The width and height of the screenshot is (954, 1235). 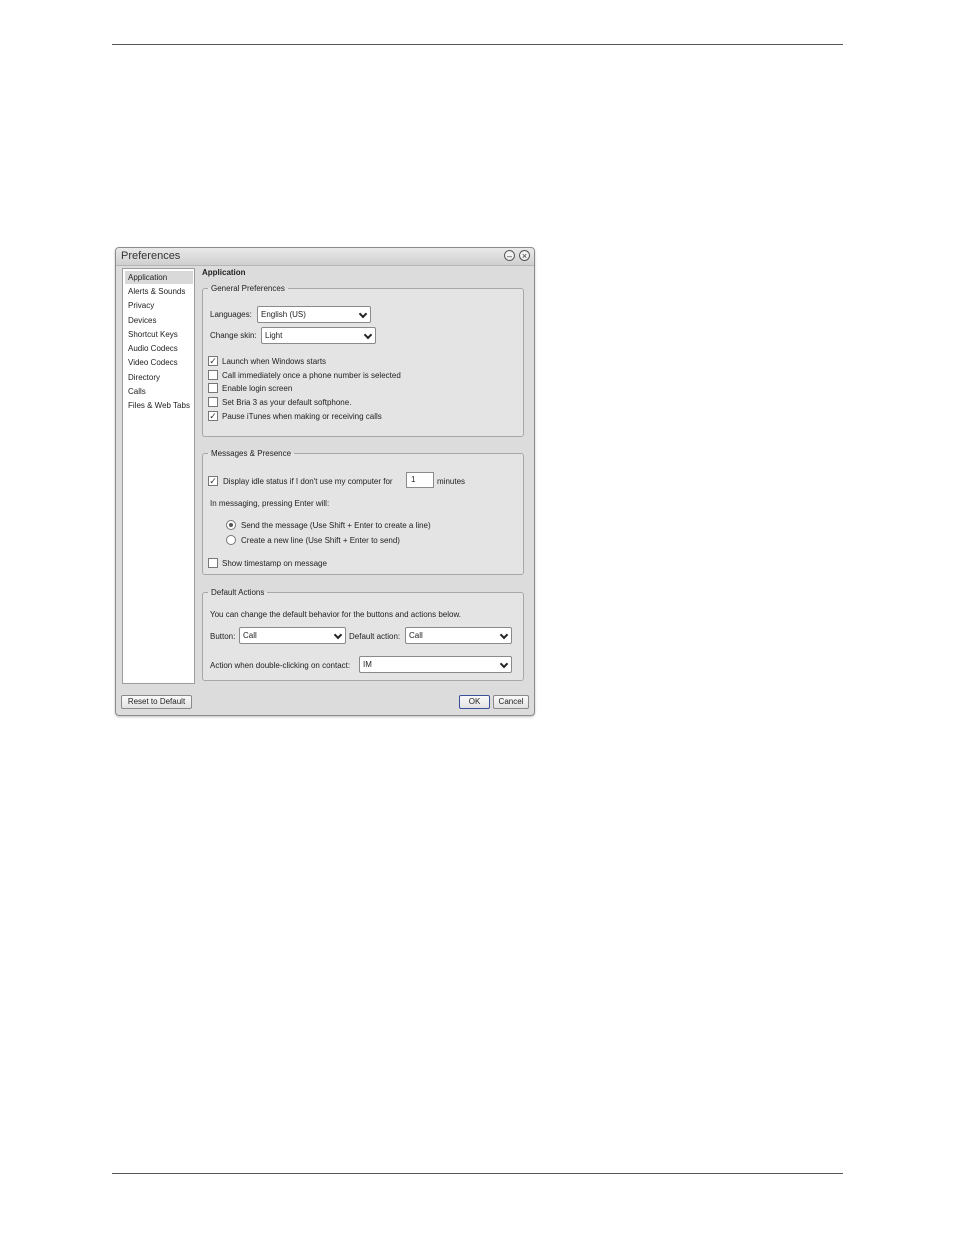 What do you see at coordinates (224, 272) in the screenshot?
I see `section-title: Application` at bounding box center [224, 272].